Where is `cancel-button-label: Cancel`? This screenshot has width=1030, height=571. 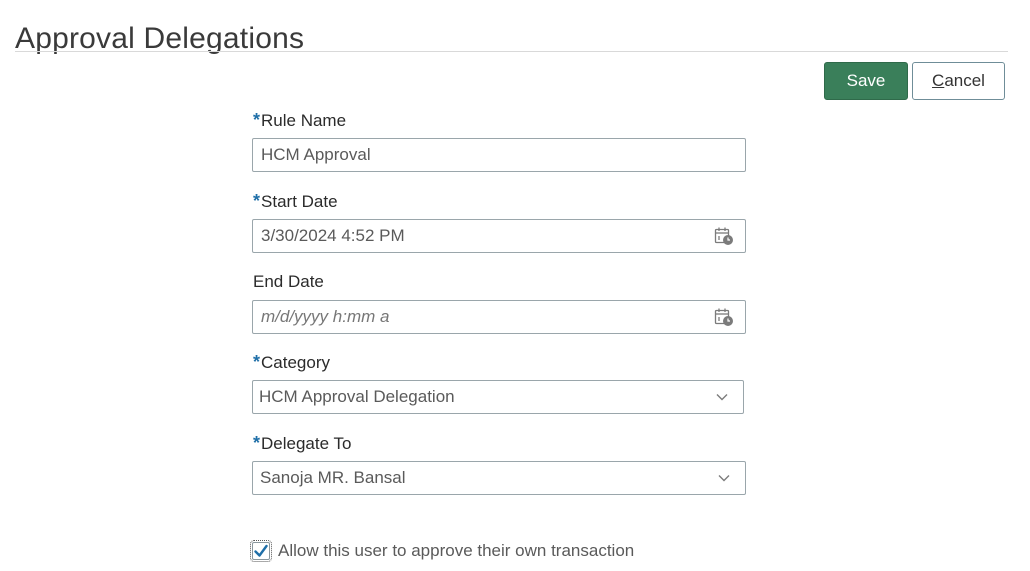
cancel-button-label: Cancel is located at coordinates (958, 81).